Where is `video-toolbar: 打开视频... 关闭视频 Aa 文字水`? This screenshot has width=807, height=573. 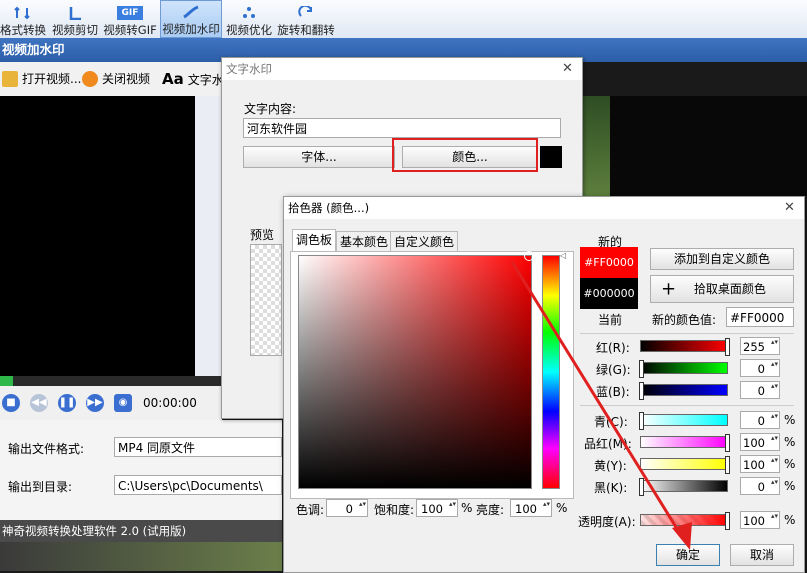
video-toolbar: 打开视频... 关闭视频 Aa 文字水 is located at coordinates (115, 79).